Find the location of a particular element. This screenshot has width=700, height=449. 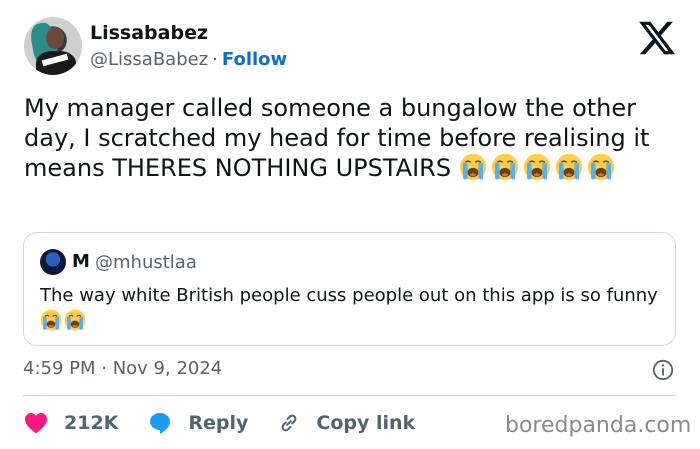

tweet-timestamp: 4:59 PM · Nov 9, 2024 is located at coordinates (122, 368).